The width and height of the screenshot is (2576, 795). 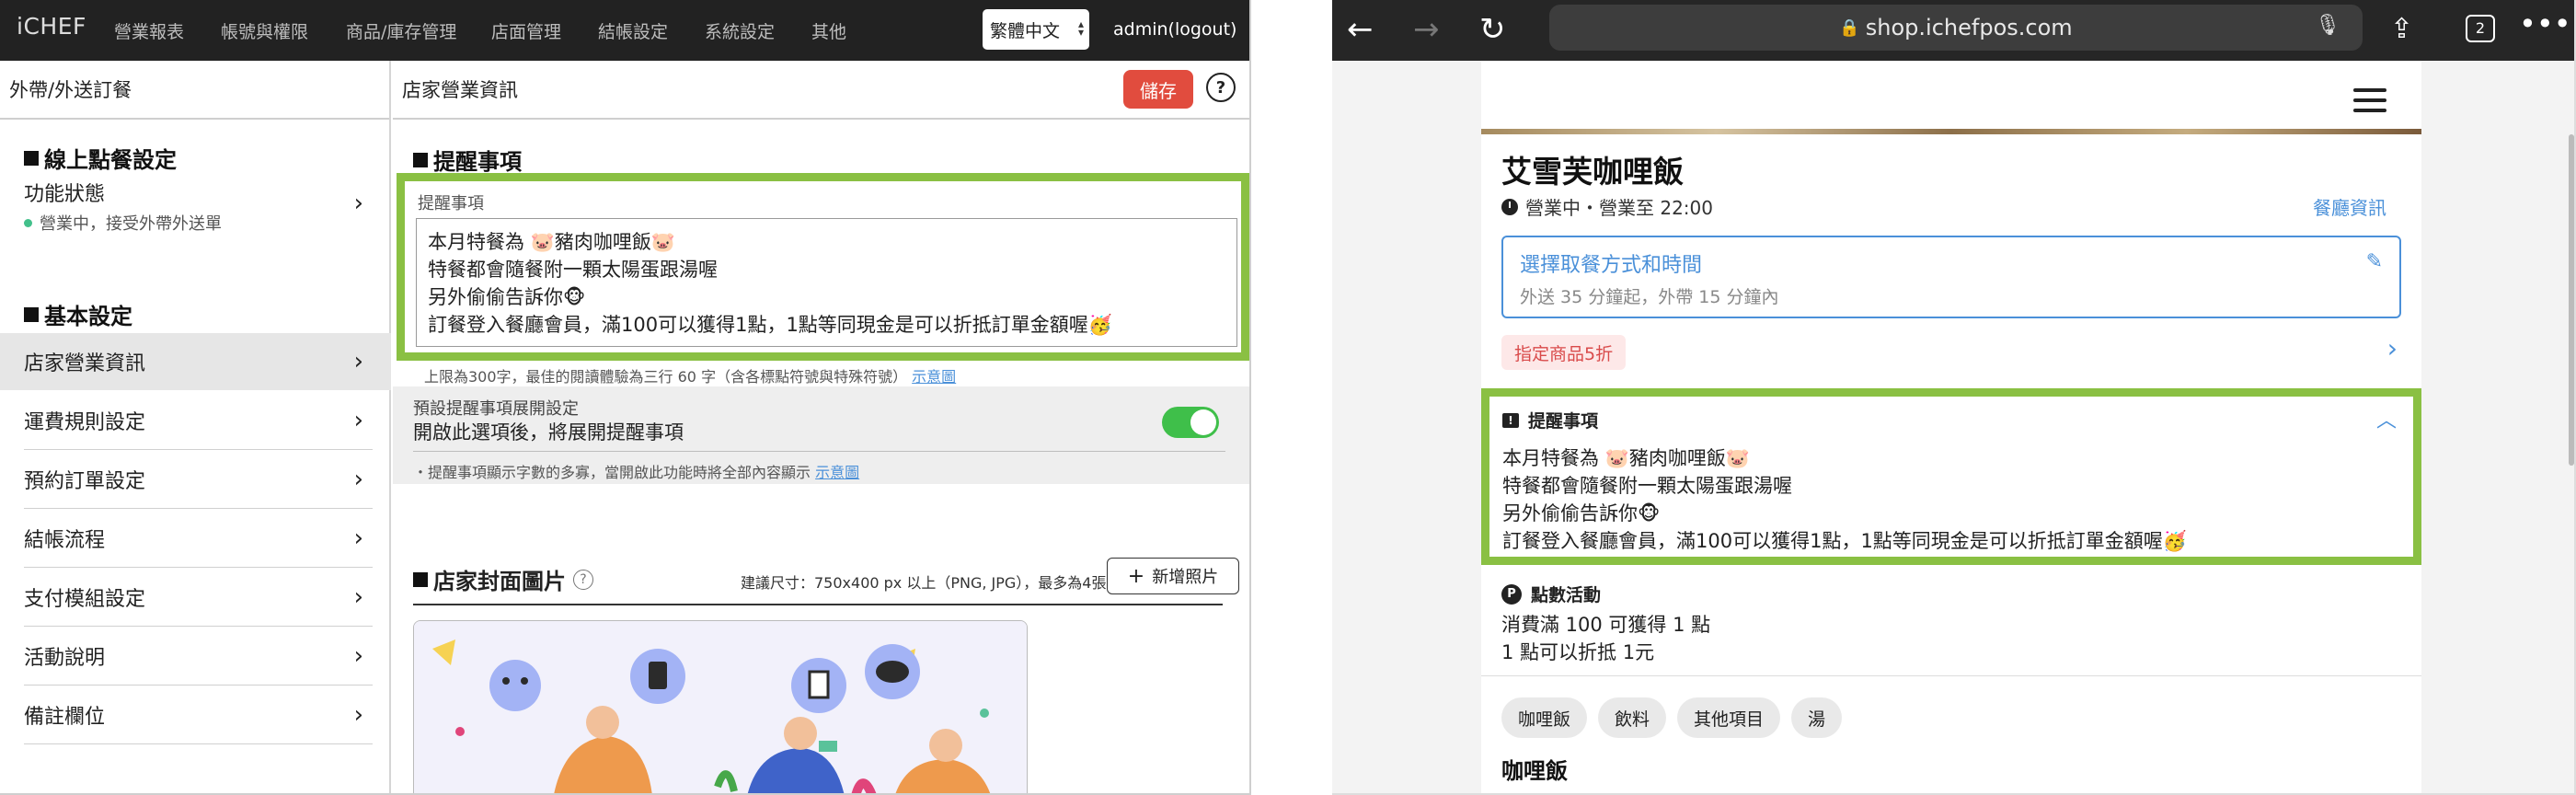 I want to click on nav-system-settings: 系統設定, so click(x=740, y=30).